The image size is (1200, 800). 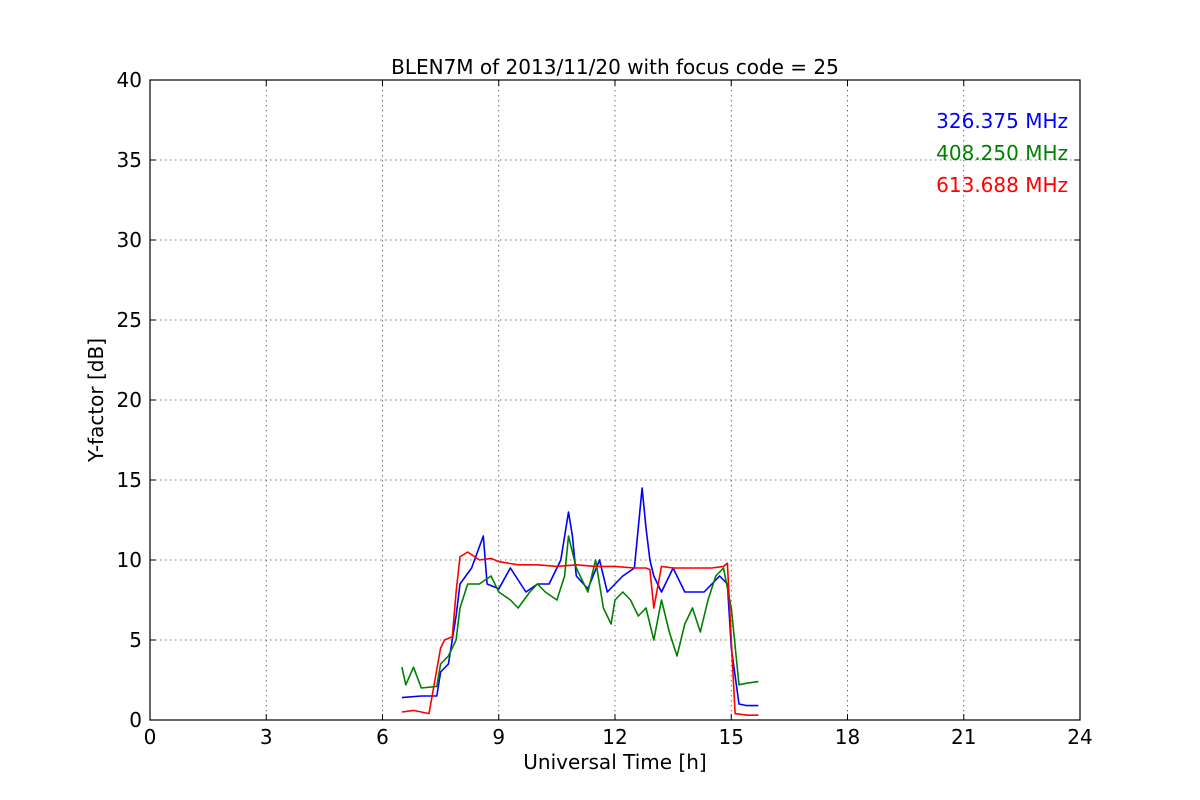 I want to click on y-tick-label: 30, so click(x=129, y=240).